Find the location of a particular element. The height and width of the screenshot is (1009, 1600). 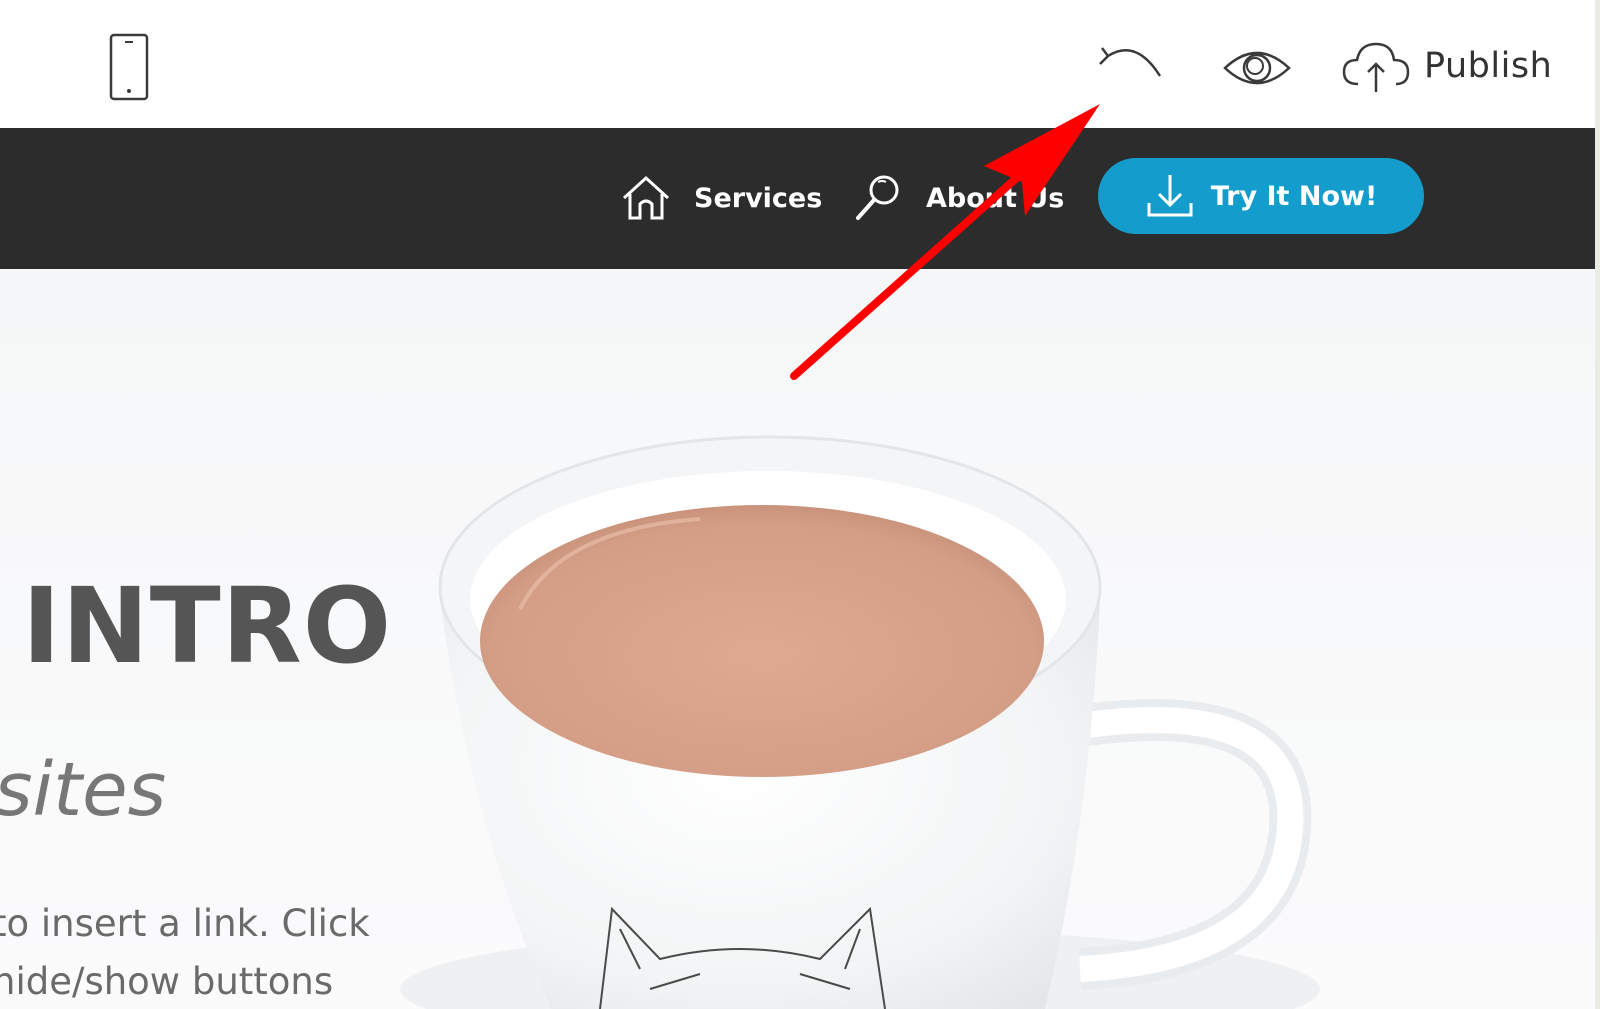

hero-text-line: hide/show buttons is located at coordinates (167, 981).